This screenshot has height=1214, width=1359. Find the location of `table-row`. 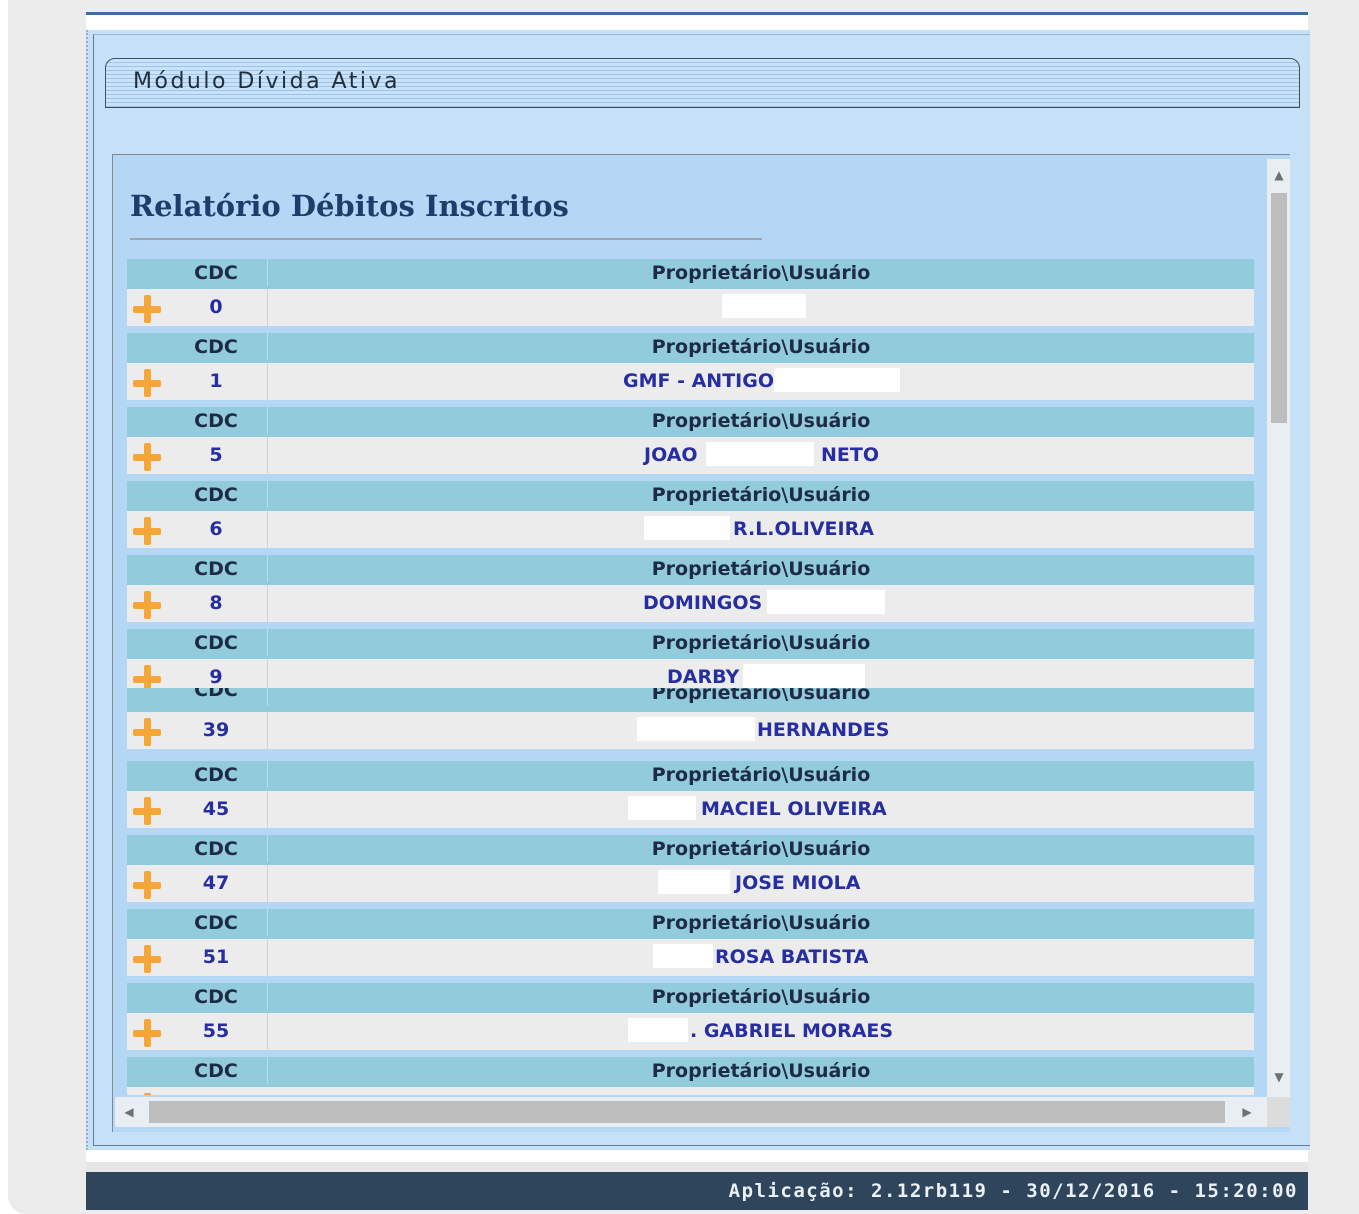

table-row is located at coordinates (690, 1091).